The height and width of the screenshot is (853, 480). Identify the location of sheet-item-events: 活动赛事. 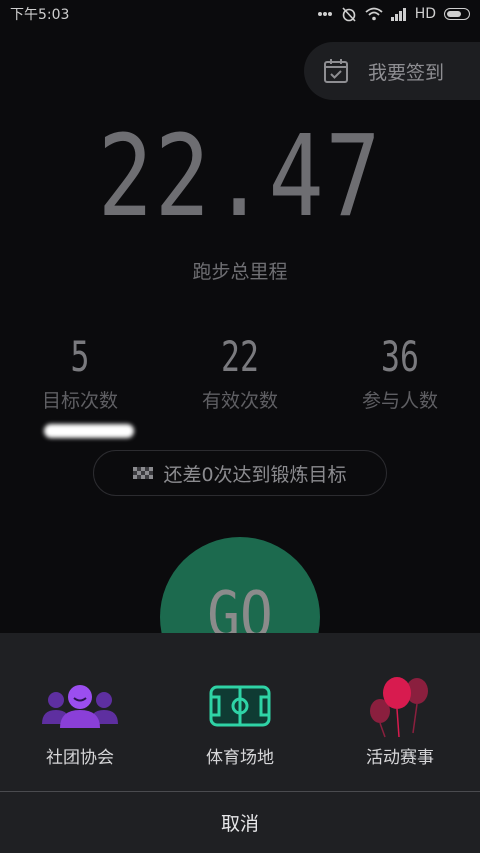
(400, 712).